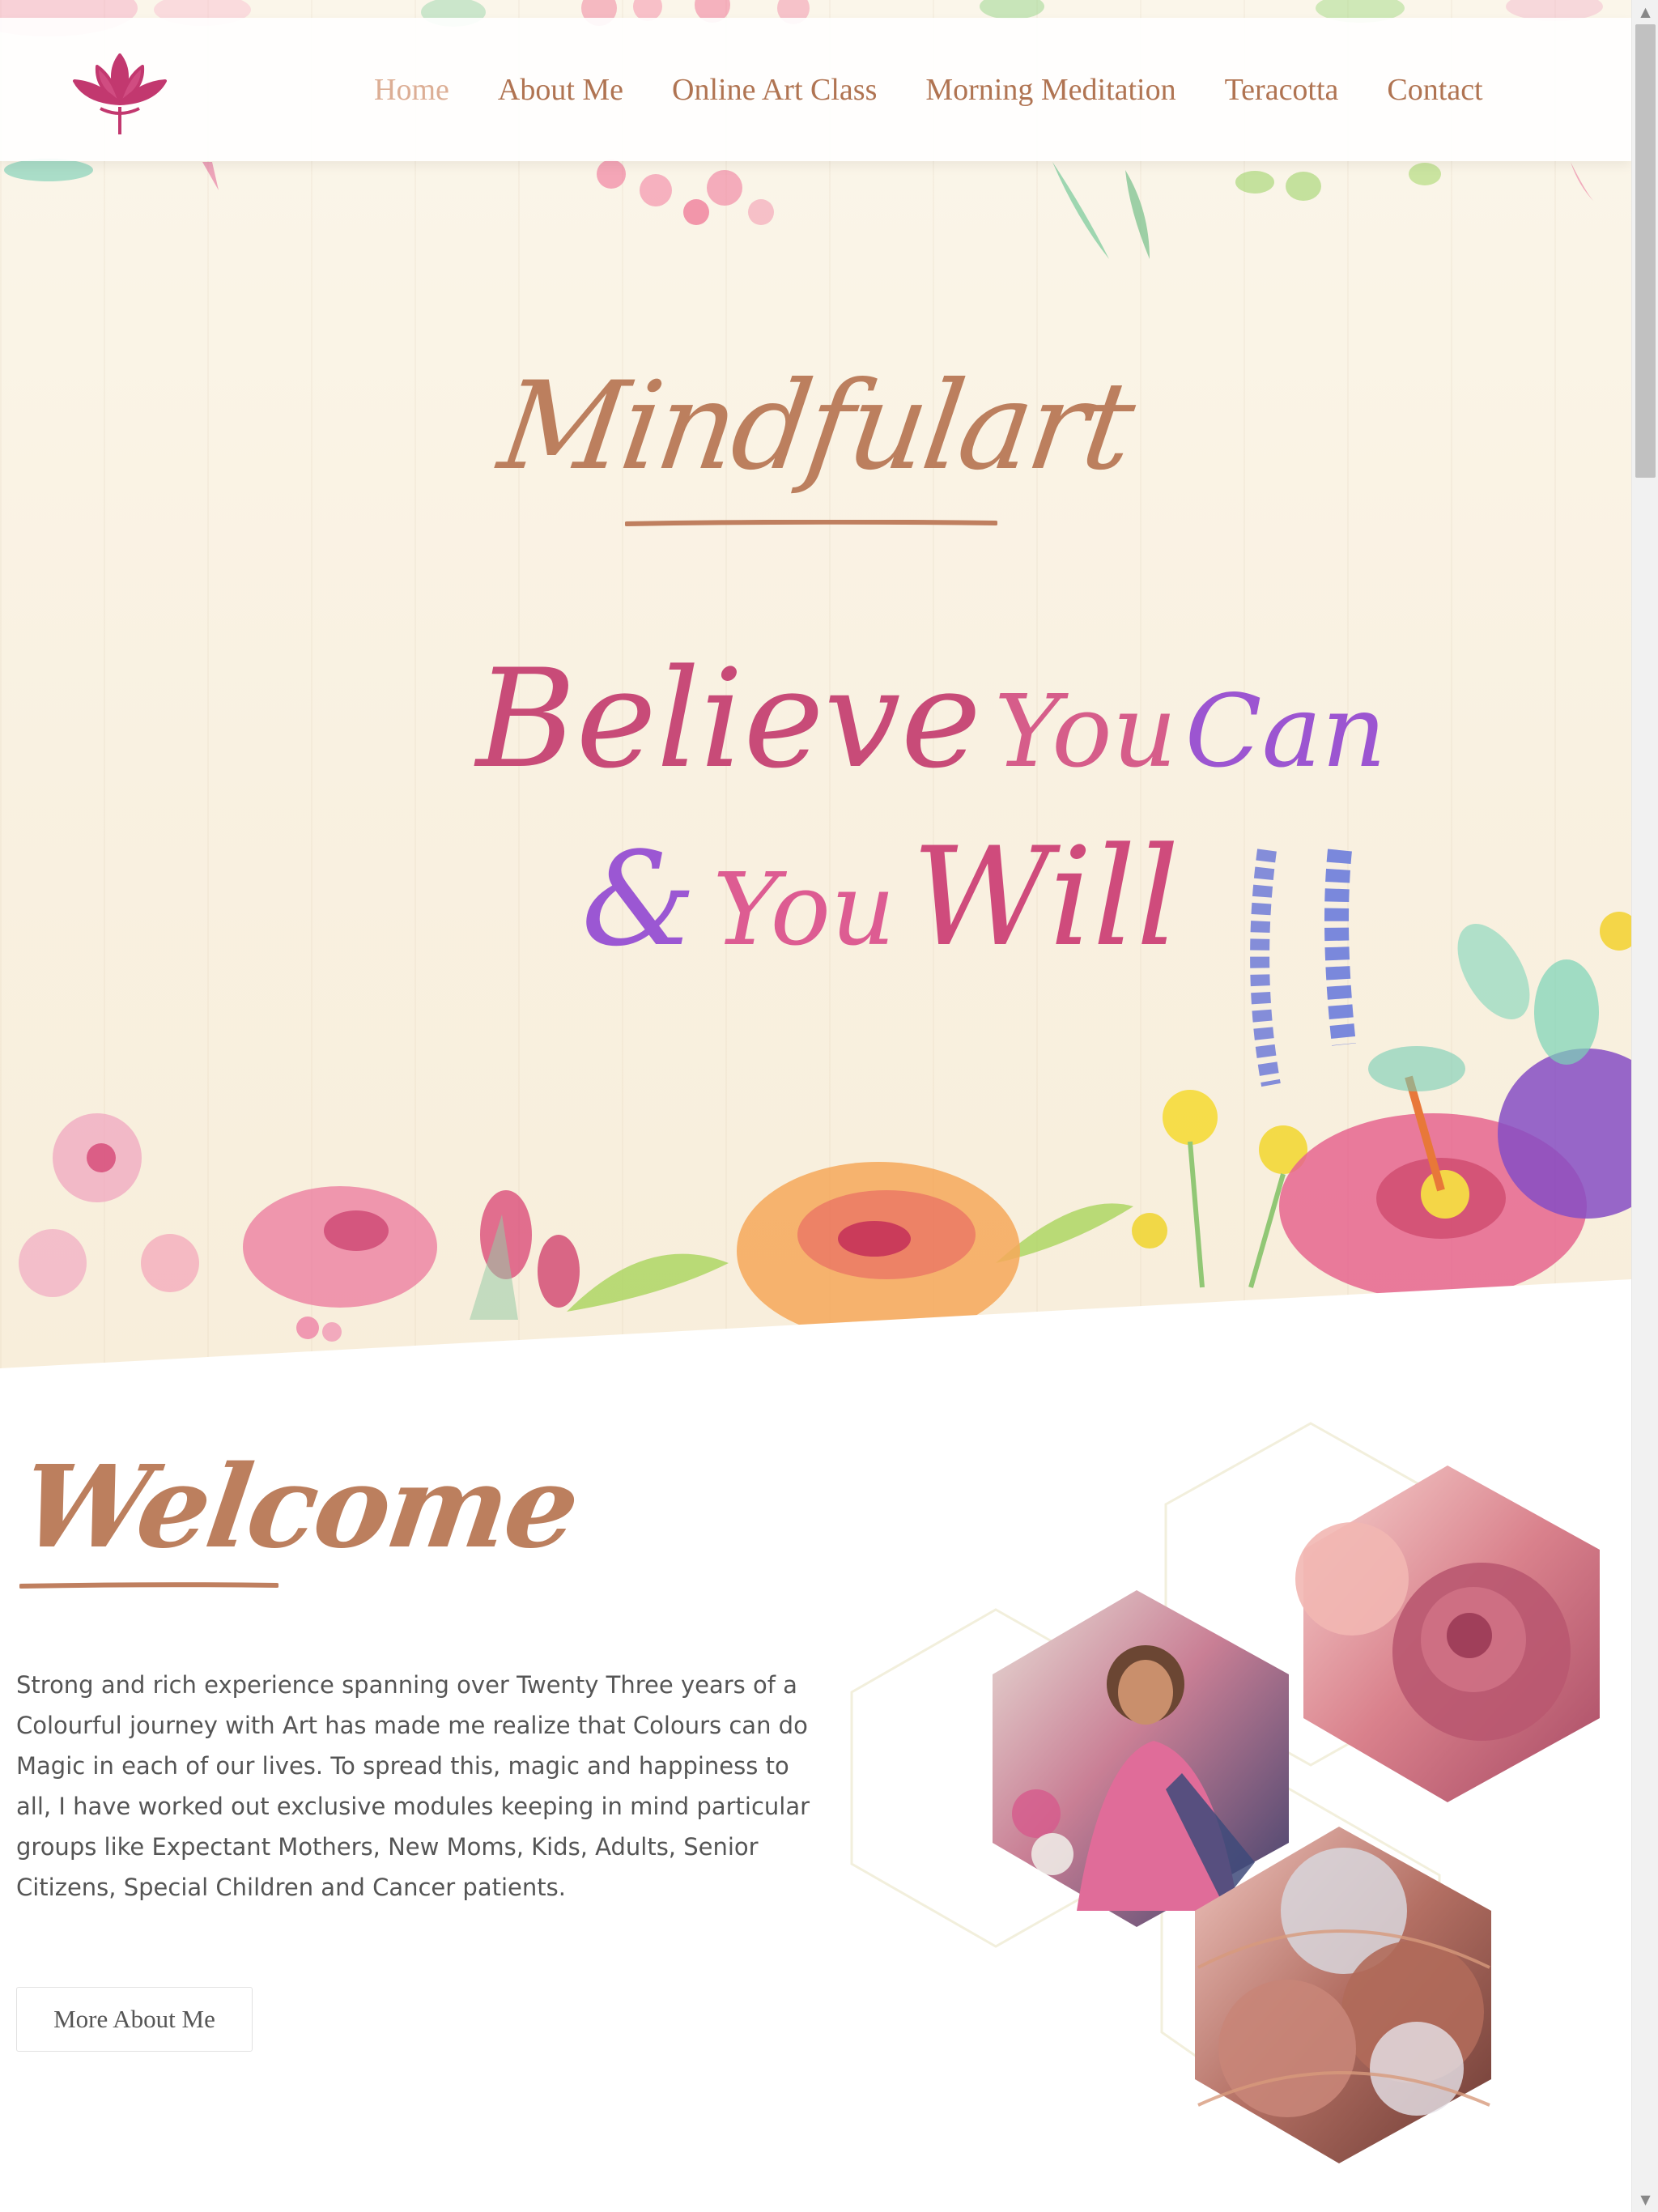  I want to click on brand-underline, so click(811, 523).